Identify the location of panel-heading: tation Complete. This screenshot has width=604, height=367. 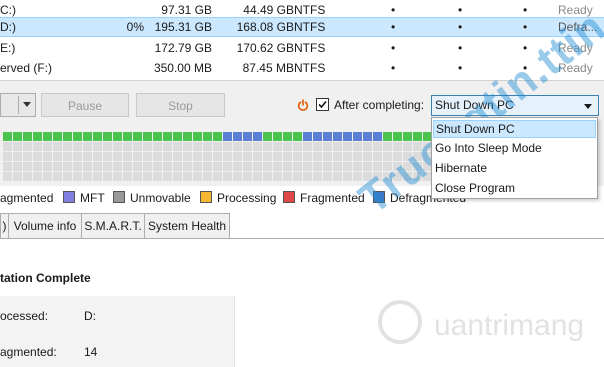
(45, 278).